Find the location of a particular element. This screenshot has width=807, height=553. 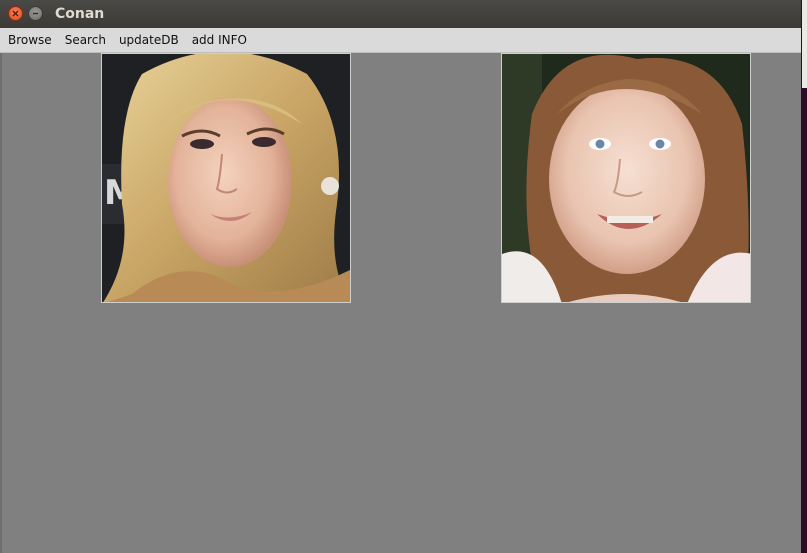

face-photo-icon is located at coordinates (626, 178).